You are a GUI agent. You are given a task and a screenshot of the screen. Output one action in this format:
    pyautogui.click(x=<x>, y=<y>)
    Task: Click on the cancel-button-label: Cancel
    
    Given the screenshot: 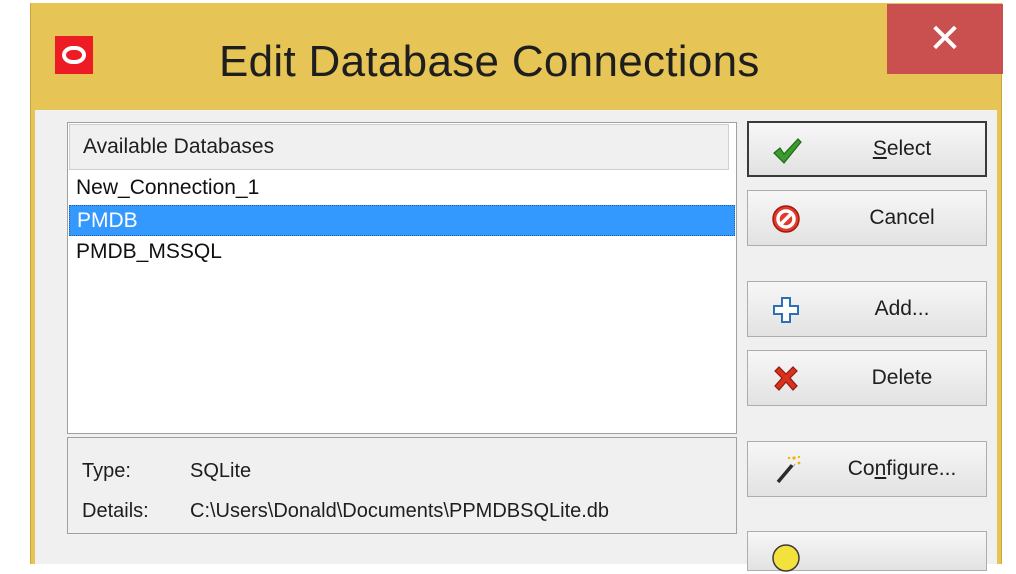 What is the action you would take?
    pyautogui.click(x=902, y=217)
    